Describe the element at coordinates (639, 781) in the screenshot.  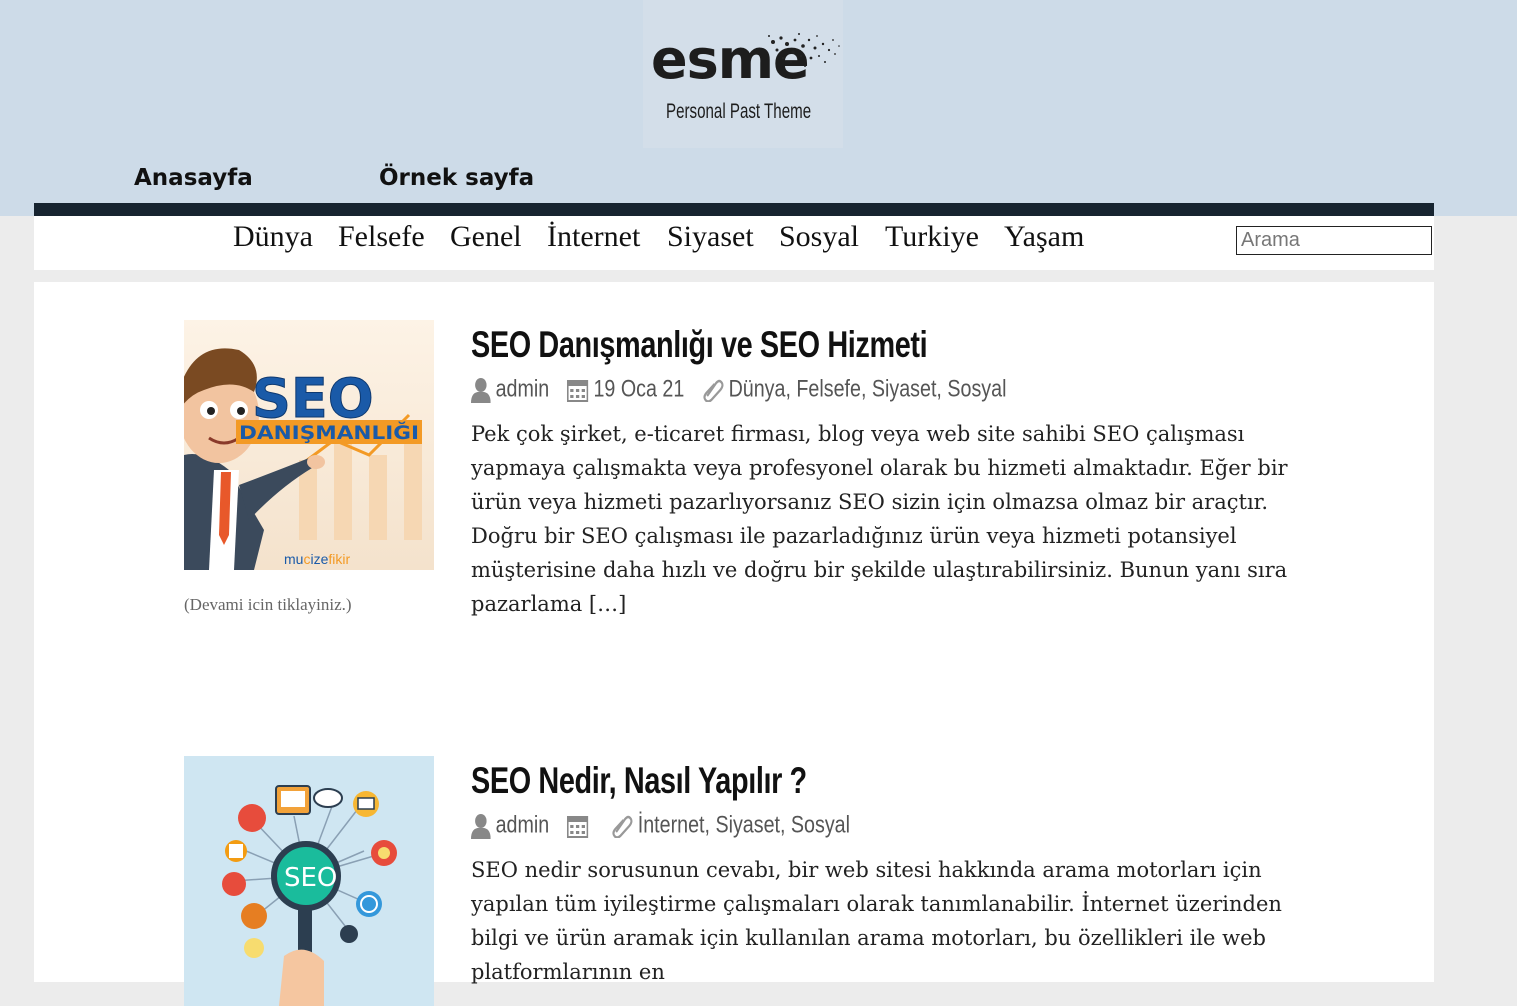
I see `post-title: SEO Nedir, Nasıl Yapılır ?` at that location.